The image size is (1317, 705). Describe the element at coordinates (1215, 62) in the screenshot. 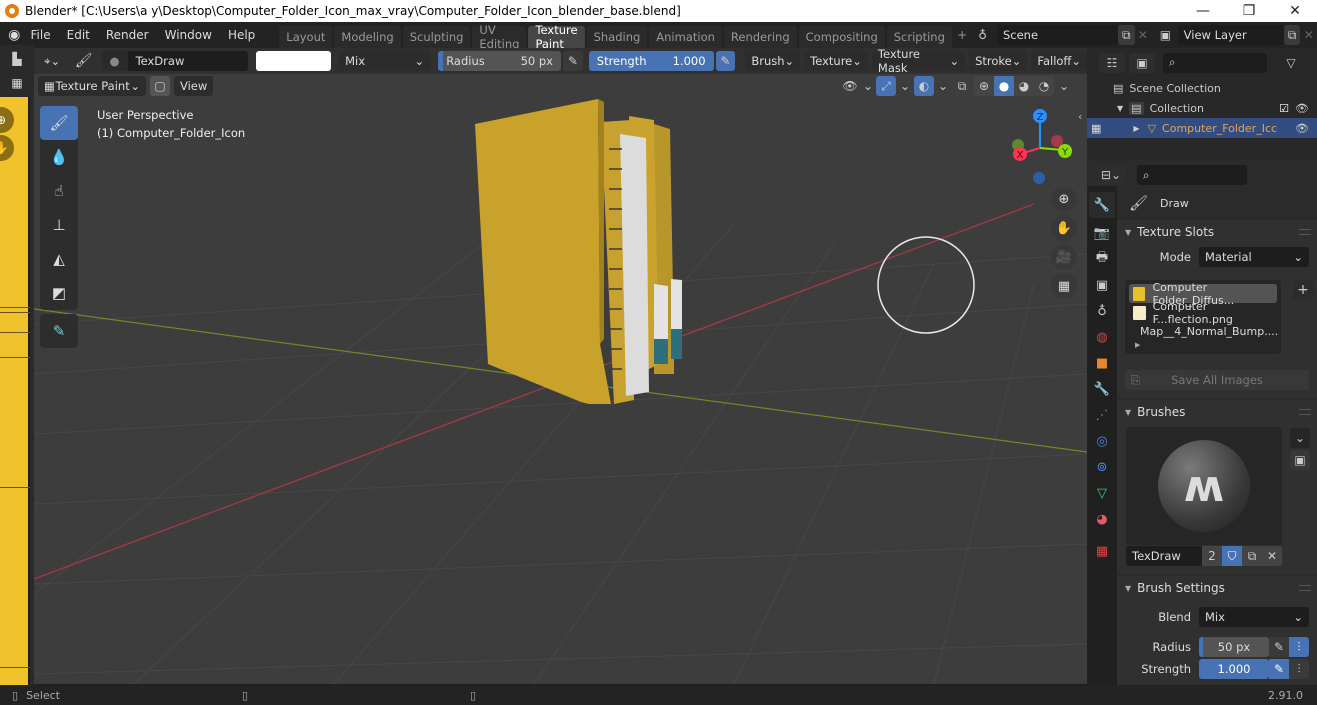

I see `outliner-search-field: ⌕` at that location.